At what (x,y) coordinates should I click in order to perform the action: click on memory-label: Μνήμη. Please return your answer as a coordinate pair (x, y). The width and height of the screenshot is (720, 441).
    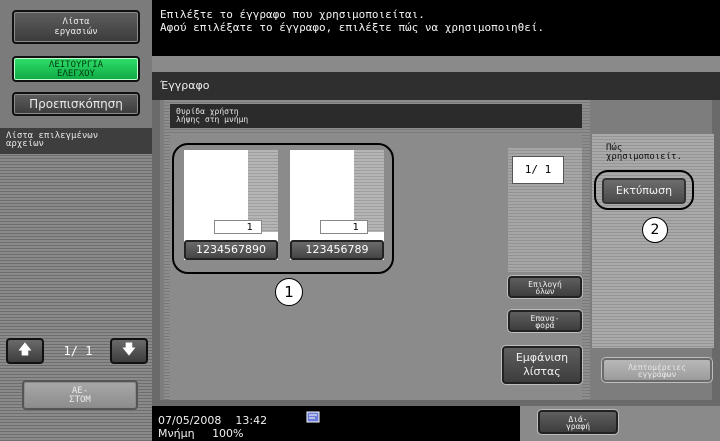
    Looking at the image, I should click on (176, 433).